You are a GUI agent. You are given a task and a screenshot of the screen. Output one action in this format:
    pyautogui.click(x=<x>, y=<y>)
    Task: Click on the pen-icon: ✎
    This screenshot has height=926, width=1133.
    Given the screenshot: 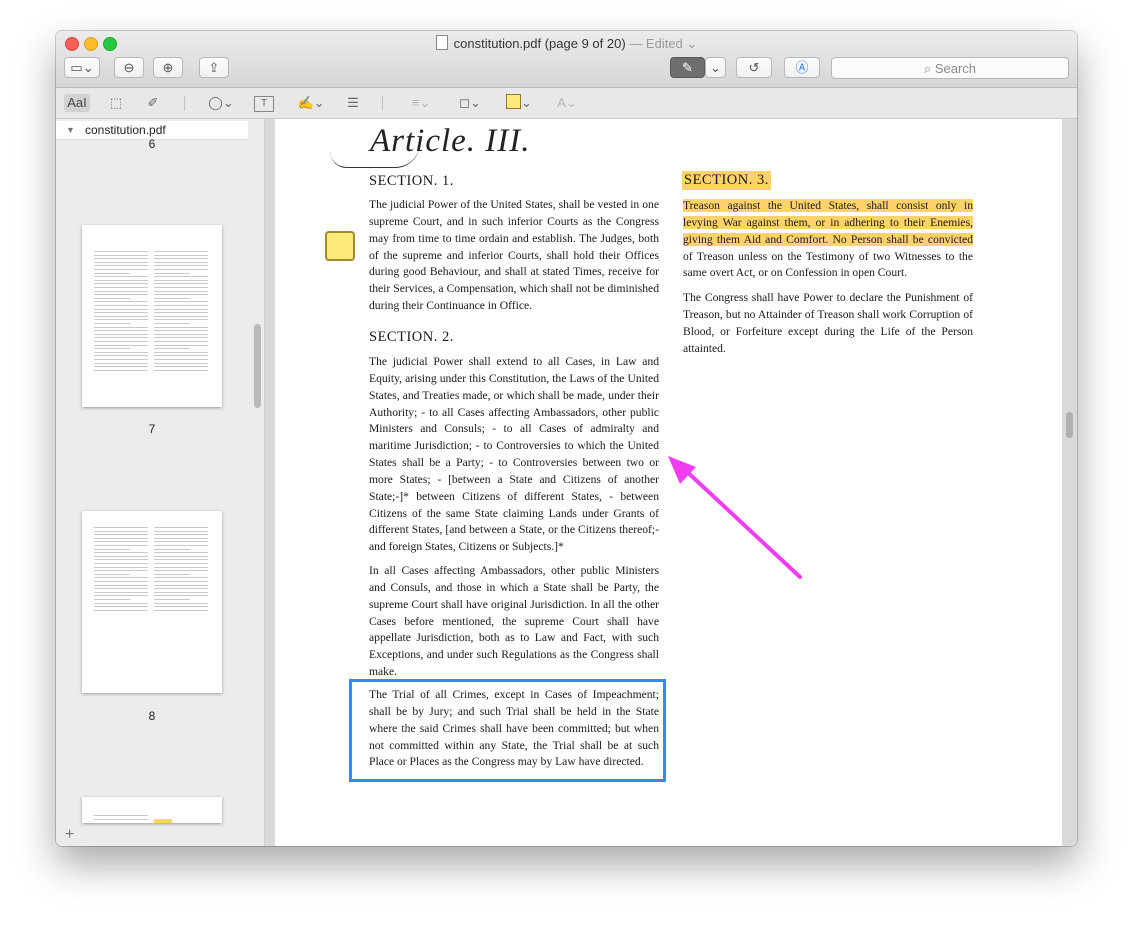 What is the action you would take?
    pyautogui.click(x=687, y=67)
    